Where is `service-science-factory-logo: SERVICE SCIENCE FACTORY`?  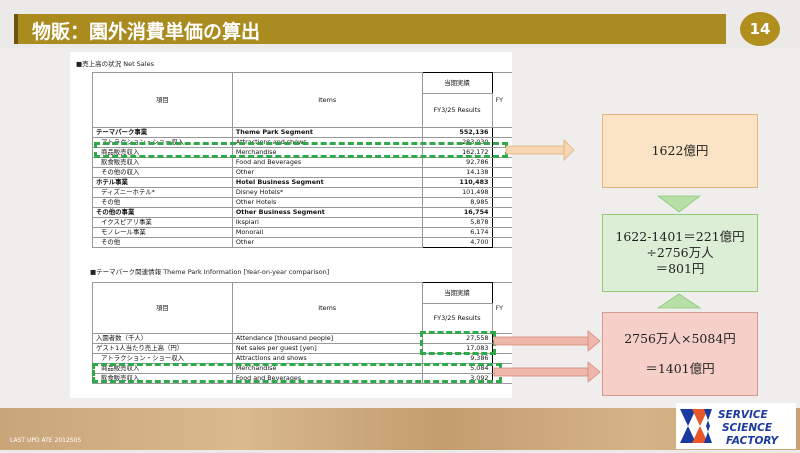
service-science-factory-logo: SERVICE SCIENCE FACTORY is located at coordinates (736, 426).